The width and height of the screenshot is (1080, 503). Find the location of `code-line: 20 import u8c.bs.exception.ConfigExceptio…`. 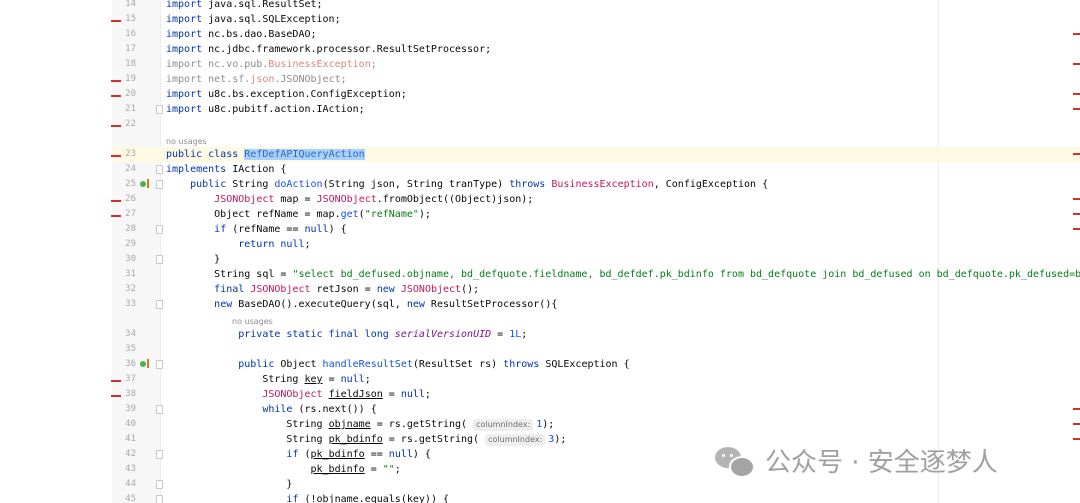

code-line: 20 import u8c.bs.exception.ConfigExceptio… is located at coordinates (596, 94).